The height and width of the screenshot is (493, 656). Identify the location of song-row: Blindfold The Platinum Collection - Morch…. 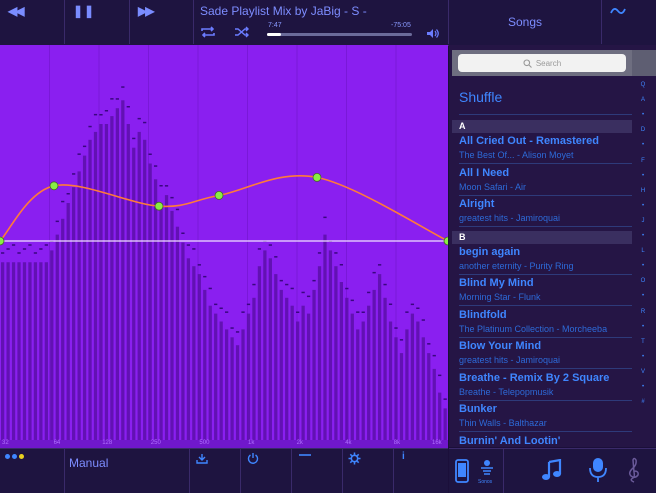
(542, 324).